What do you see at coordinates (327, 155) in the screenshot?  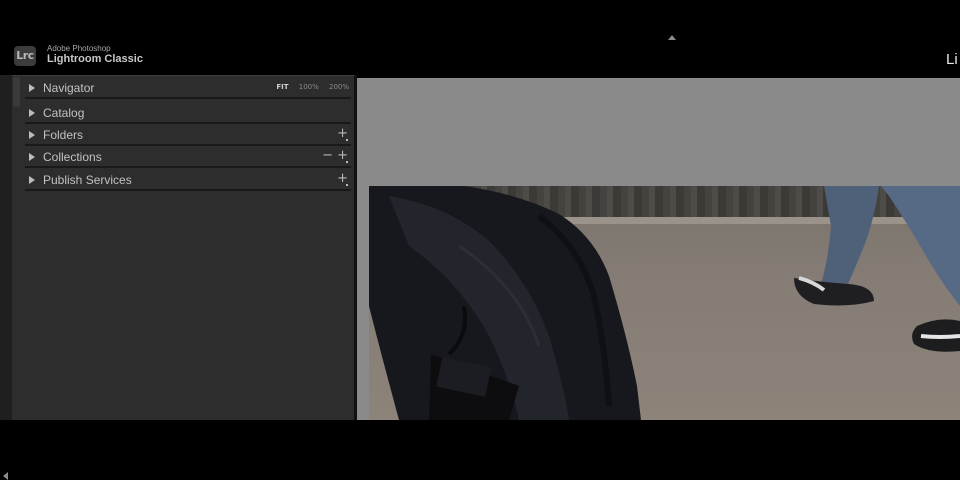 I see `remove-collection-minus-icon: −` at bounding box center [327, 155].